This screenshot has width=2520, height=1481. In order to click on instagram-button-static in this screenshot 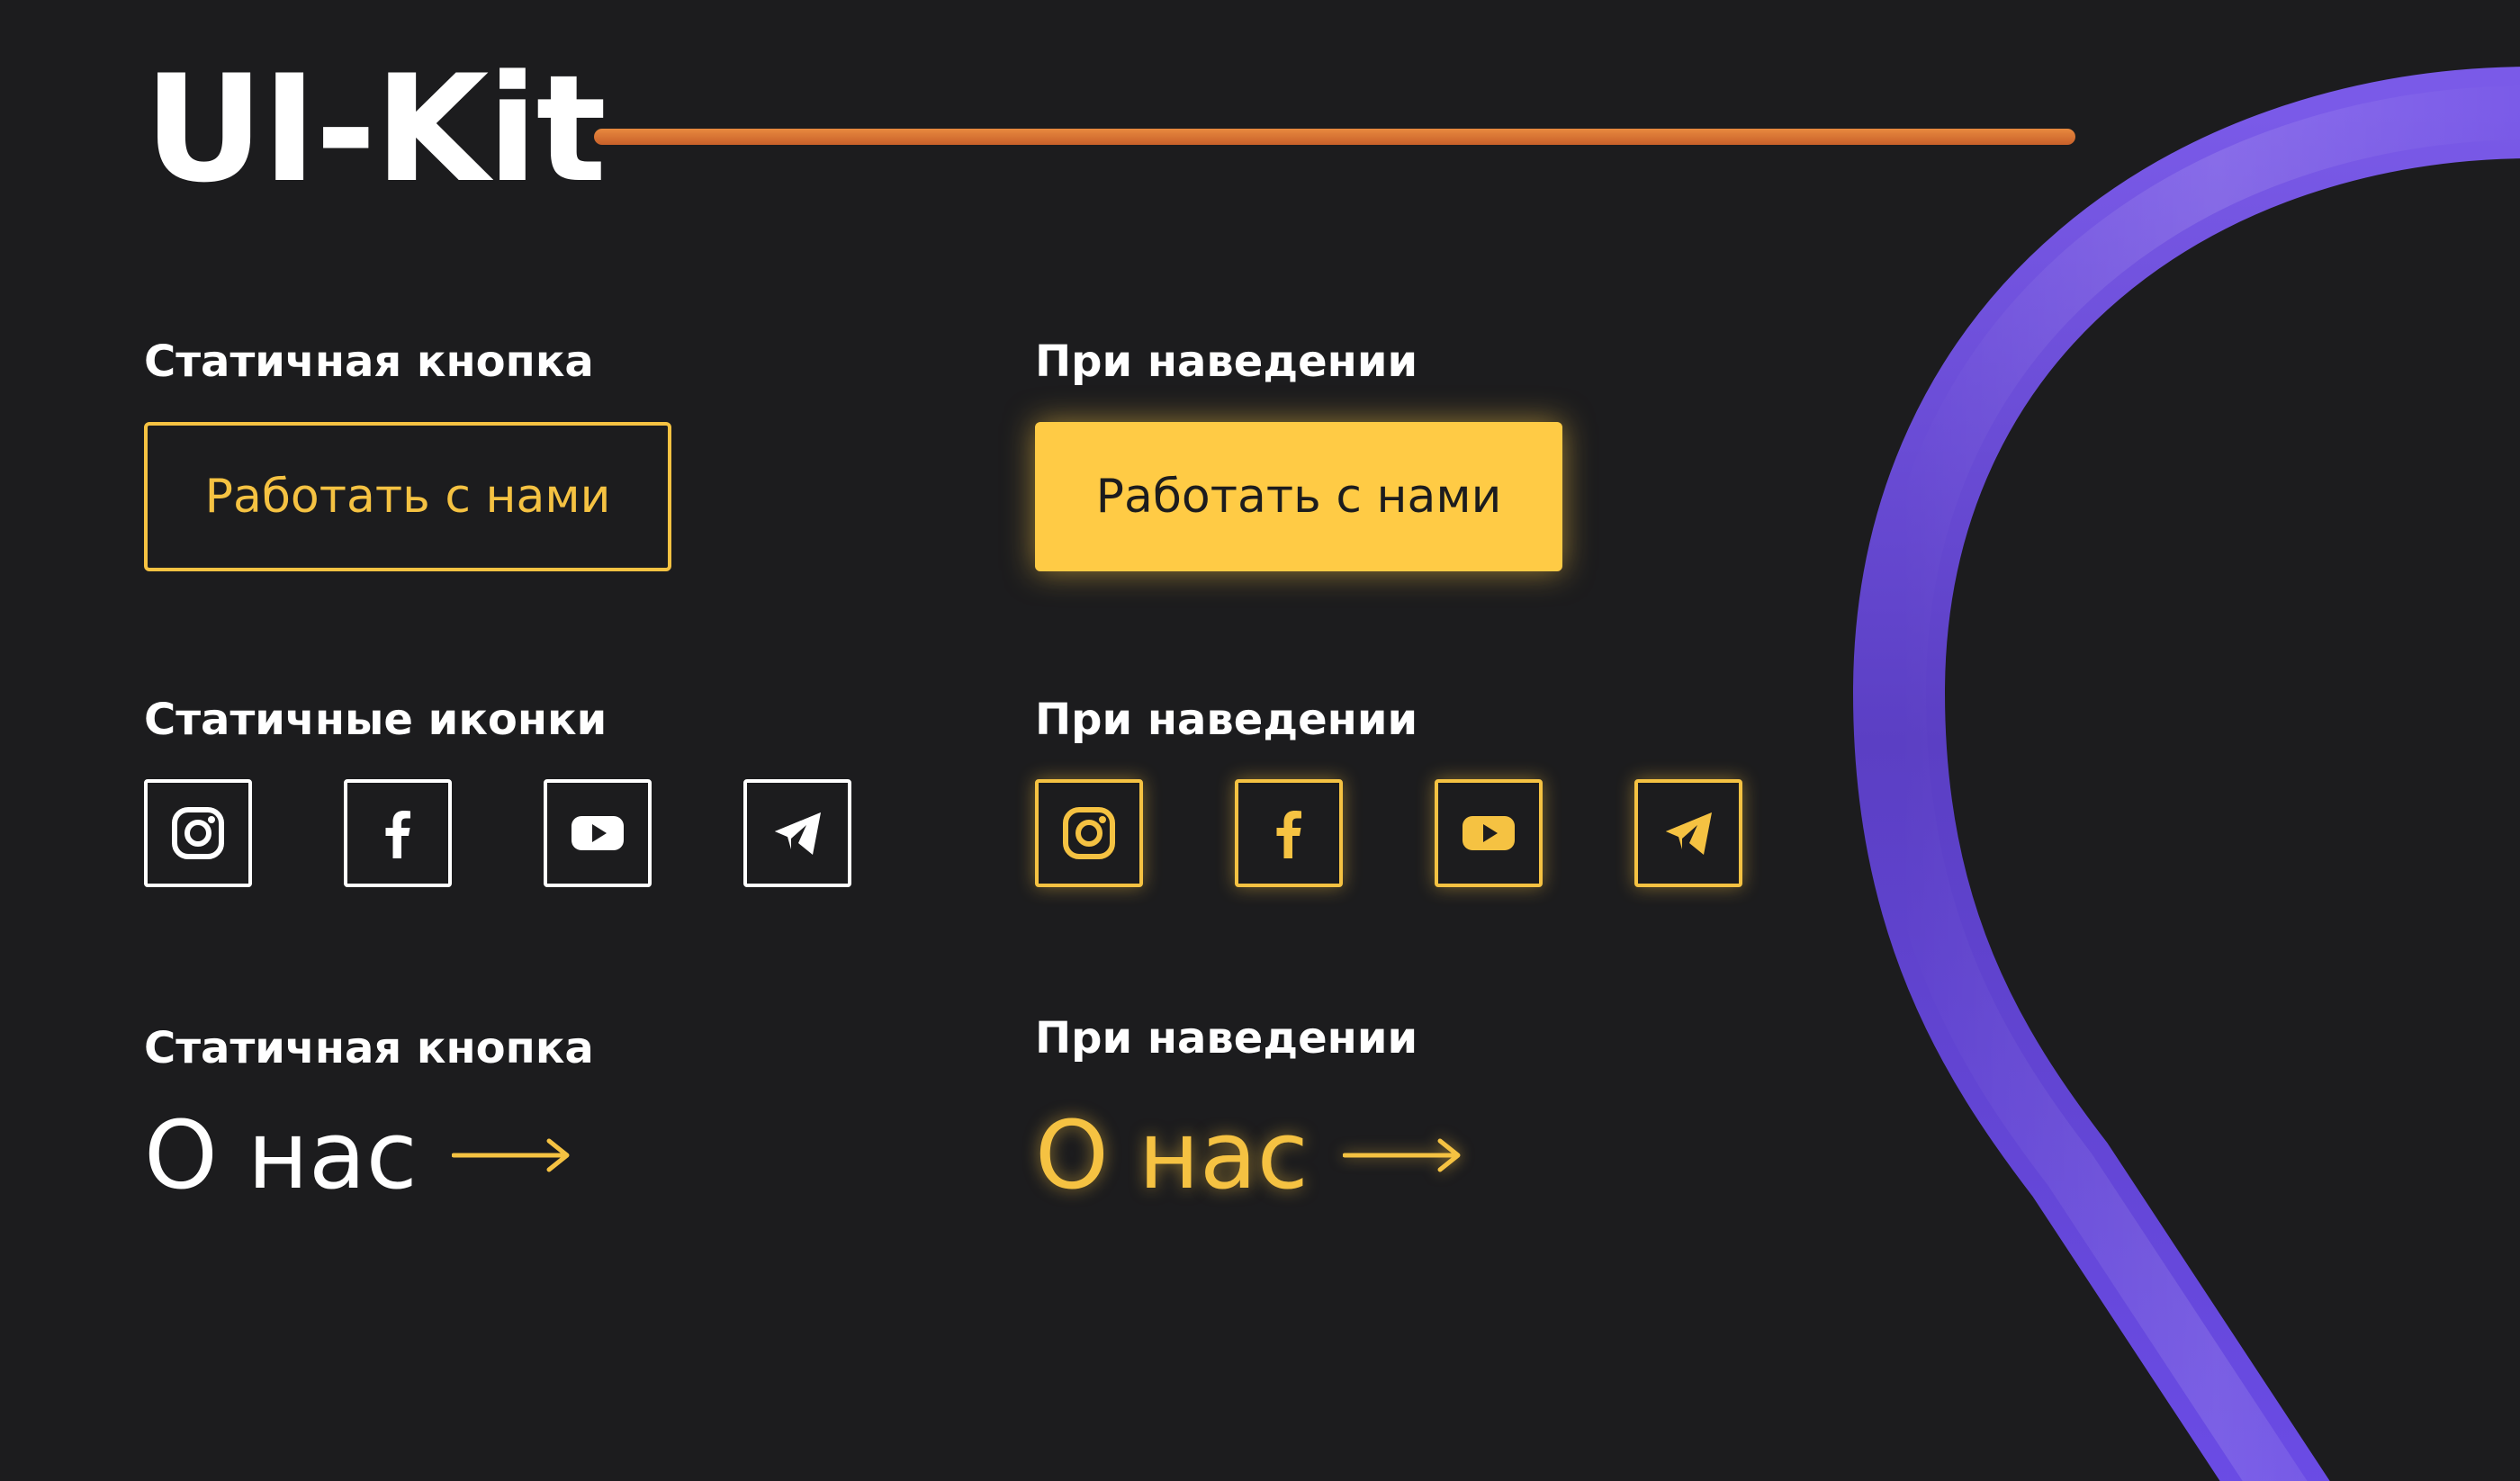, I will do `click(198, 833)`.